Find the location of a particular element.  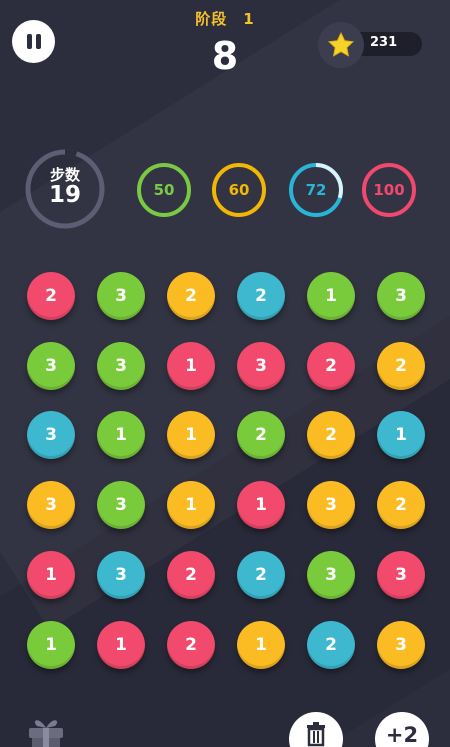

goal-value: 50 is located at coordinates (164, 190).